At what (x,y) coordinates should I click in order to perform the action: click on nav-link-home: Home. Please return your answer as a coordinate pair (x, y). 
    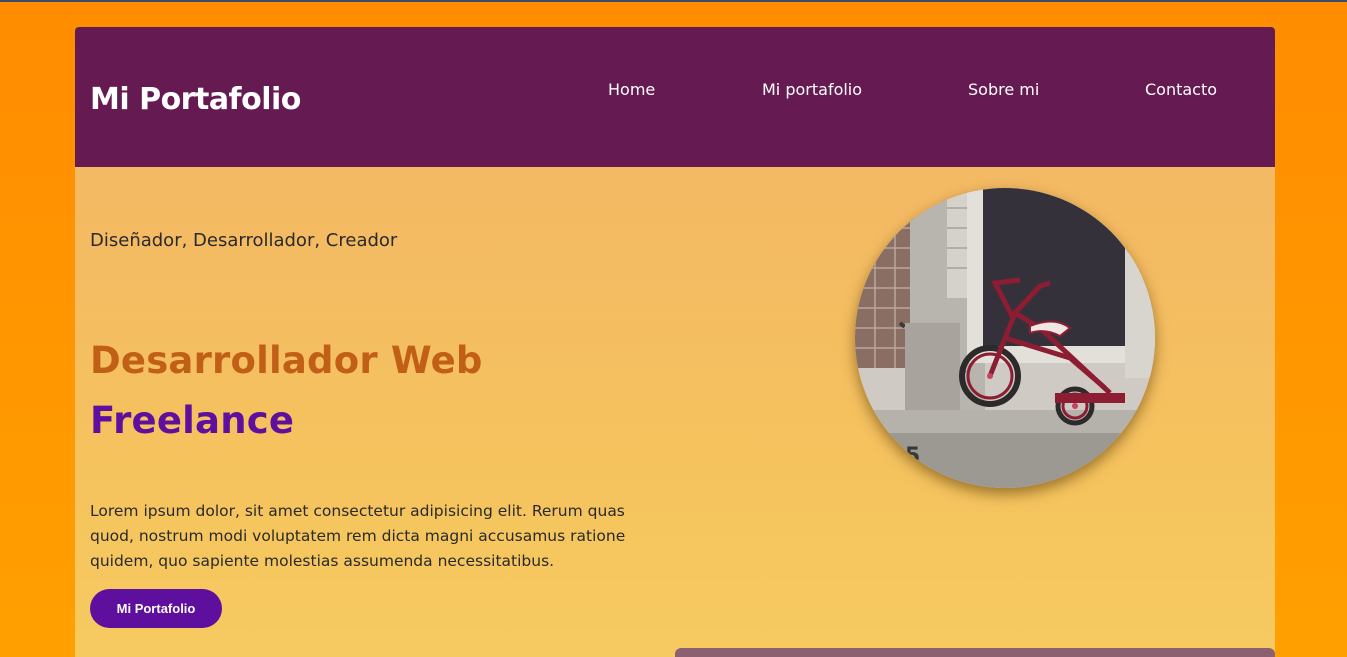
    Looking at the image, I should click on (631, 89).